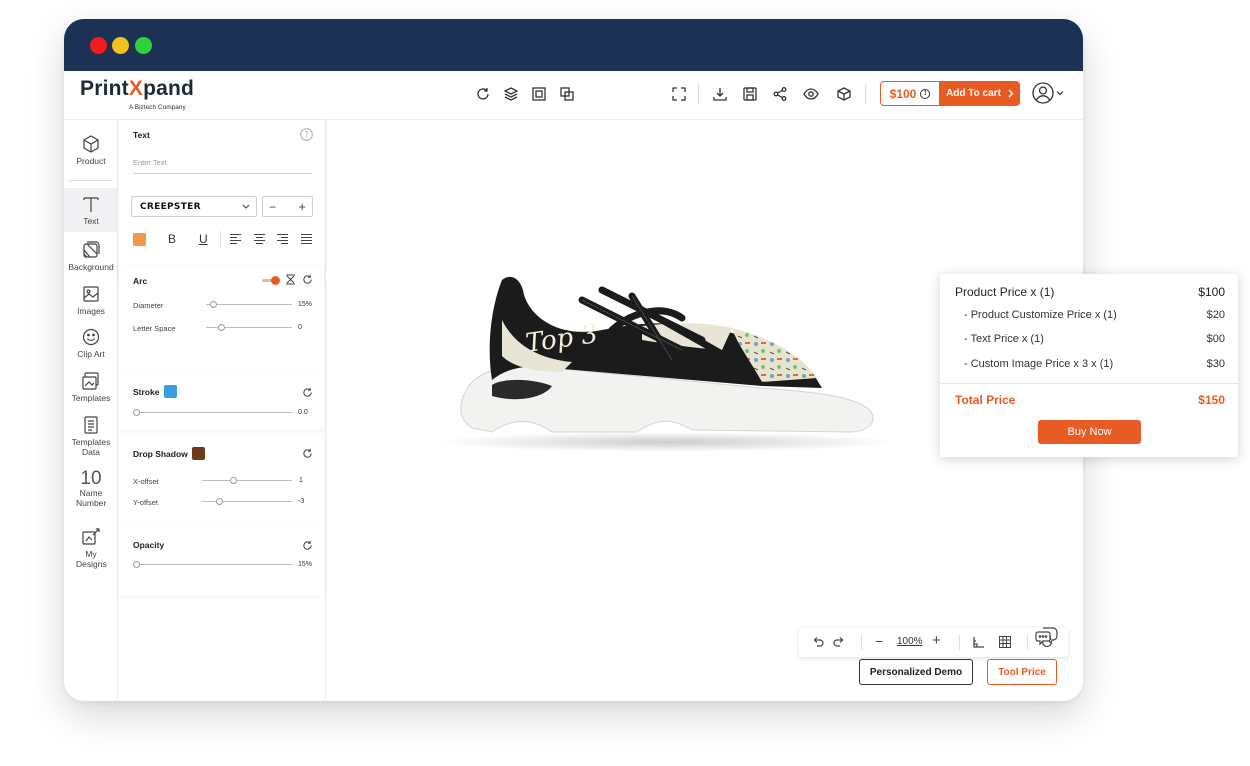 The height and width of the screenshot is (766, 1250). Describe the element at coordinates (780, 94) in the screenshot. I see `share-icon` at that location.